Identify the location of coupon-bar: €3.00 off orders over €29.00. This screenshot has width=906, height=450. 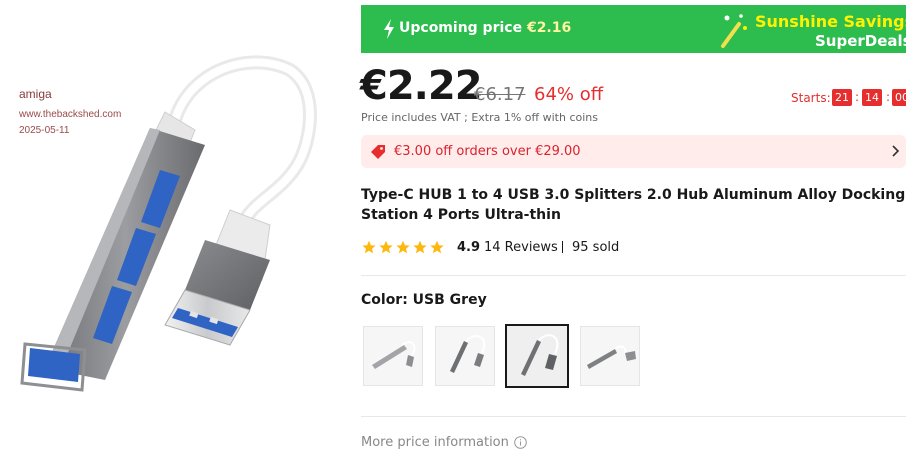
(633, 151).